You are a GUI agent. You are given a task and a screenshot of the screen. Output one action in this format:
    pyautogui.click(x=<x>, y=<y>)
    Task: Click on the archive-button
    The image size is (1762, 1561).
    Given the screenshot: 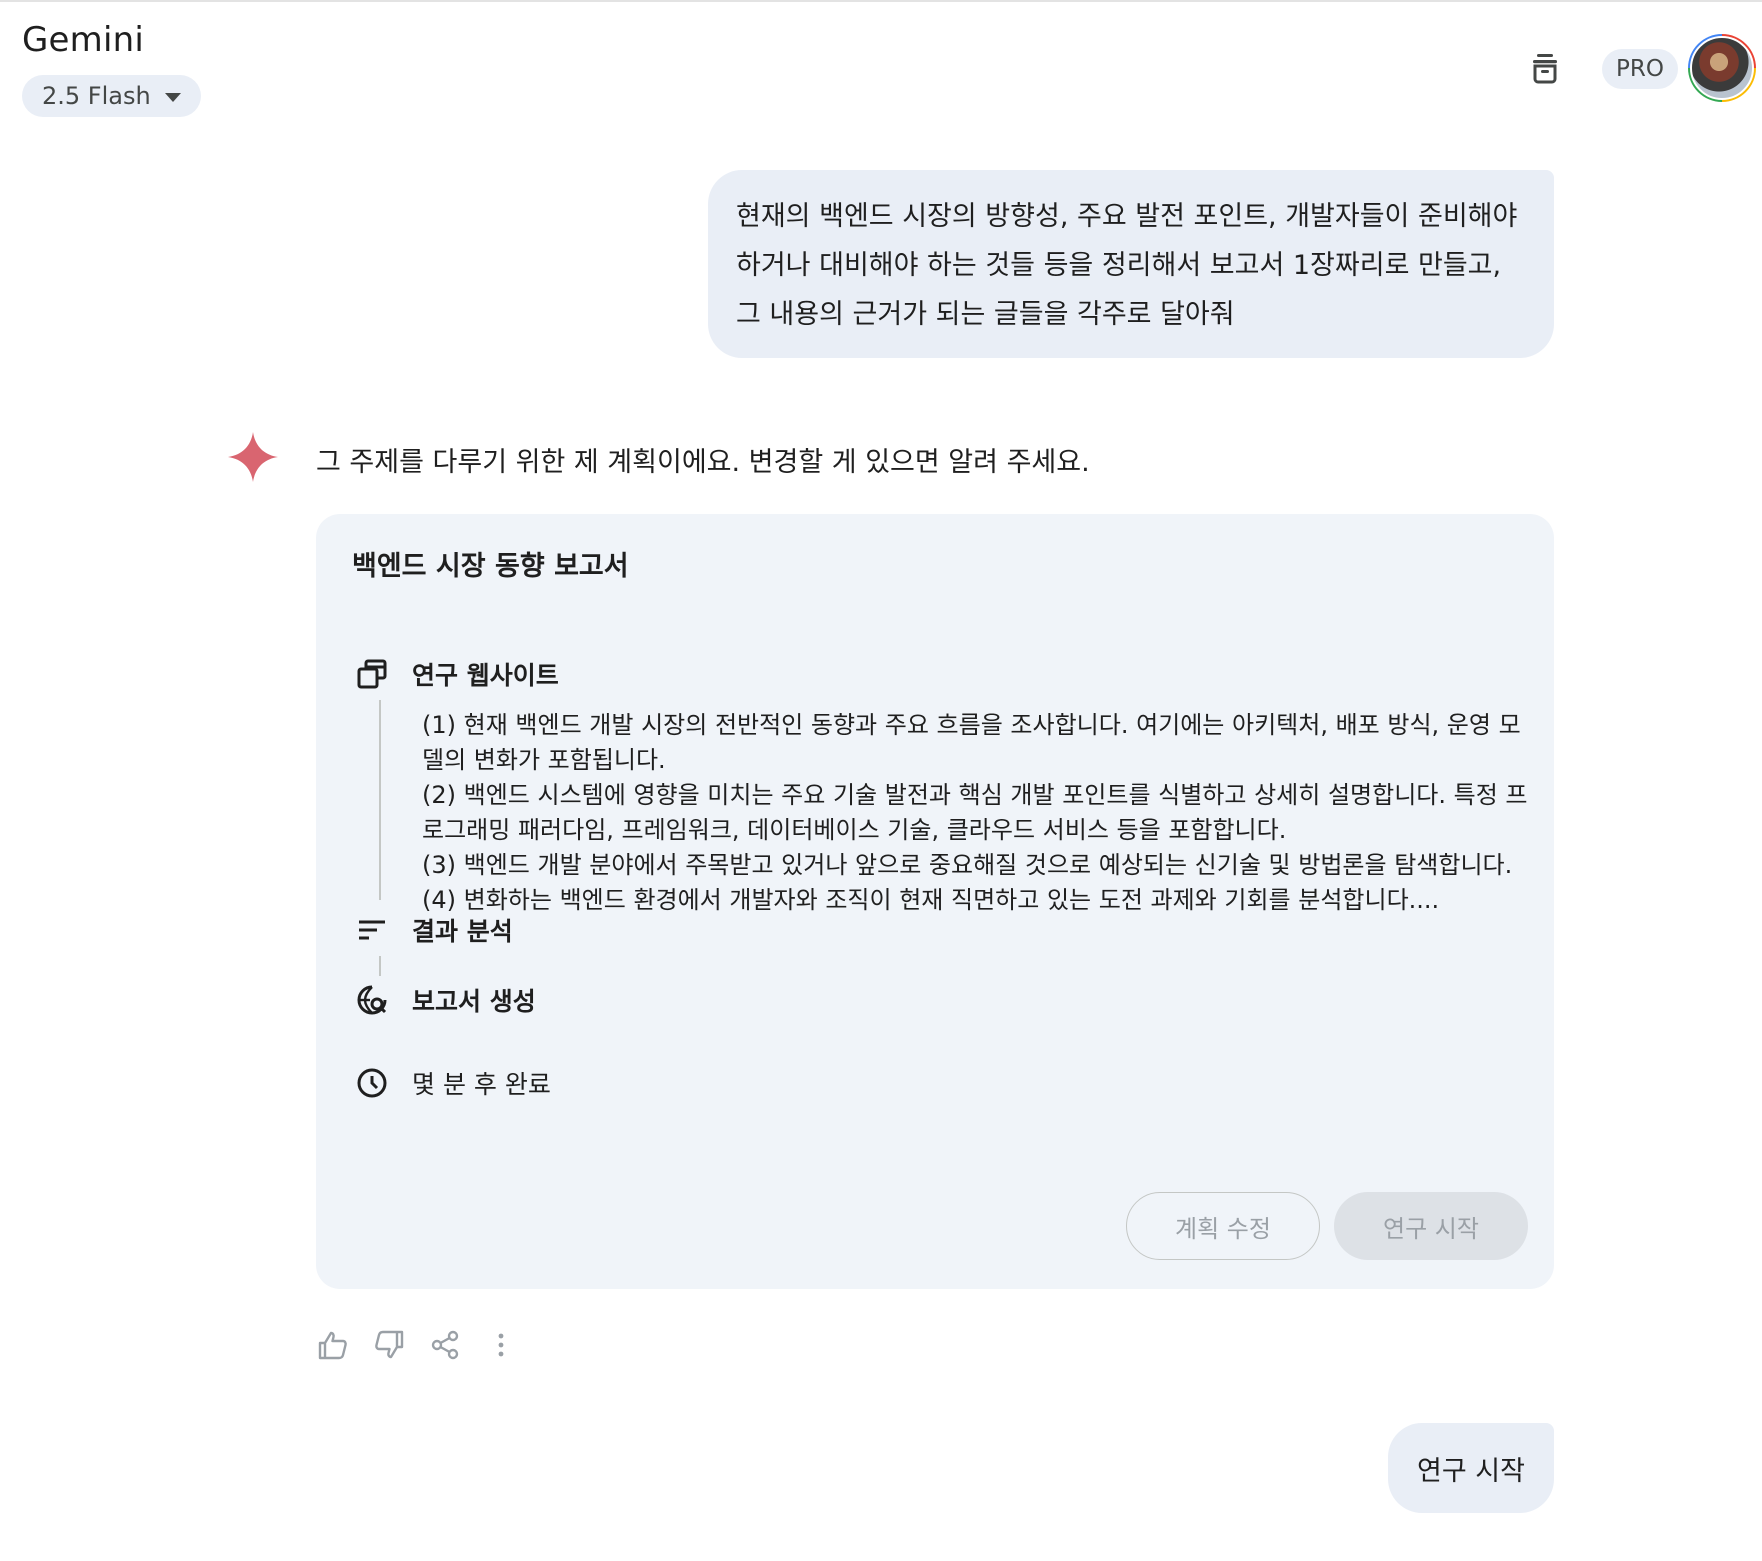 What is the action you would take?
    pyautogui.click(x=1545, y=68)
    